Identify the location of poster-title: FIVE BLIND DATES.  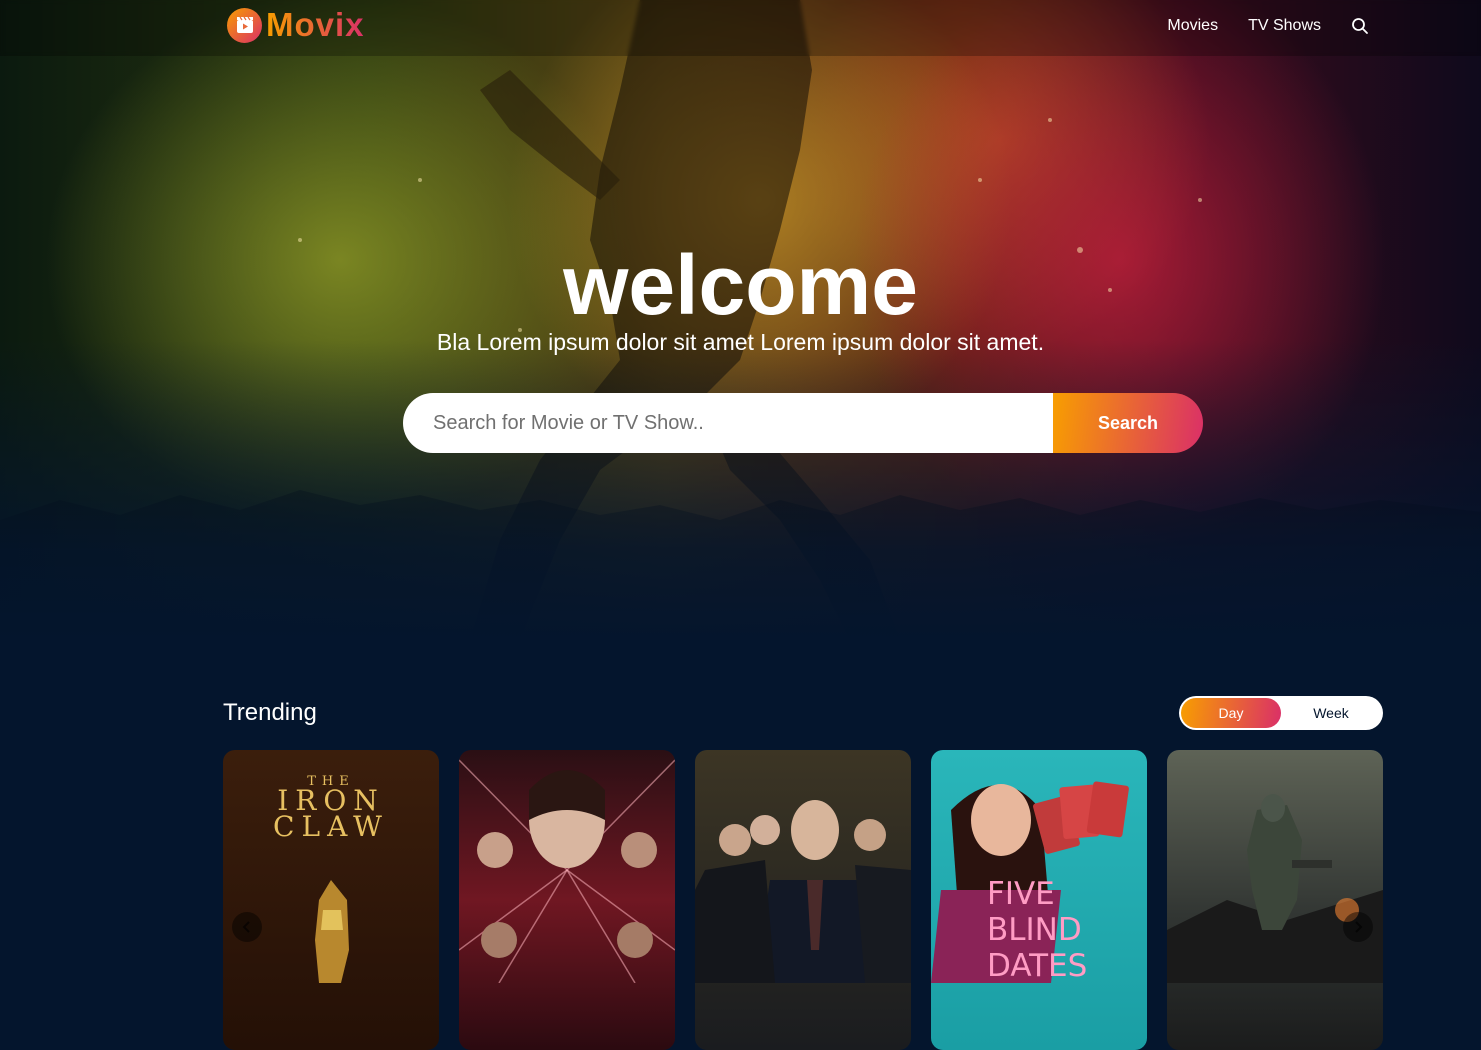
(1037, 930).